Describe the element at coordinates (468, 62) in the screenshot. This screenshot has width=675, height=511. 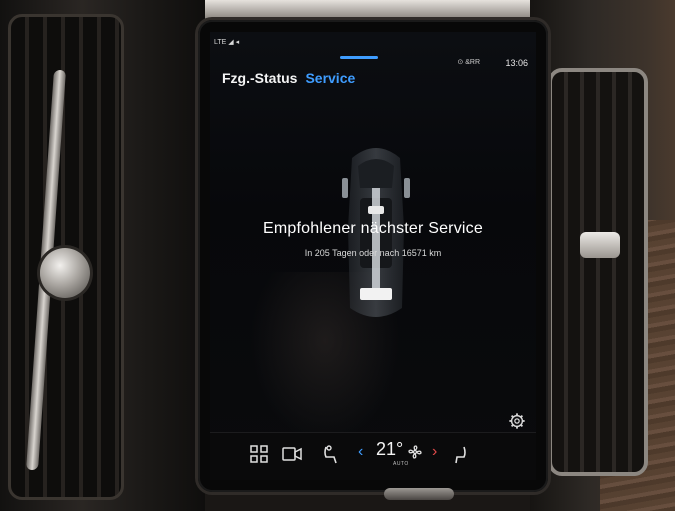
I see `status-icons: ⊙ &RR` at that location.